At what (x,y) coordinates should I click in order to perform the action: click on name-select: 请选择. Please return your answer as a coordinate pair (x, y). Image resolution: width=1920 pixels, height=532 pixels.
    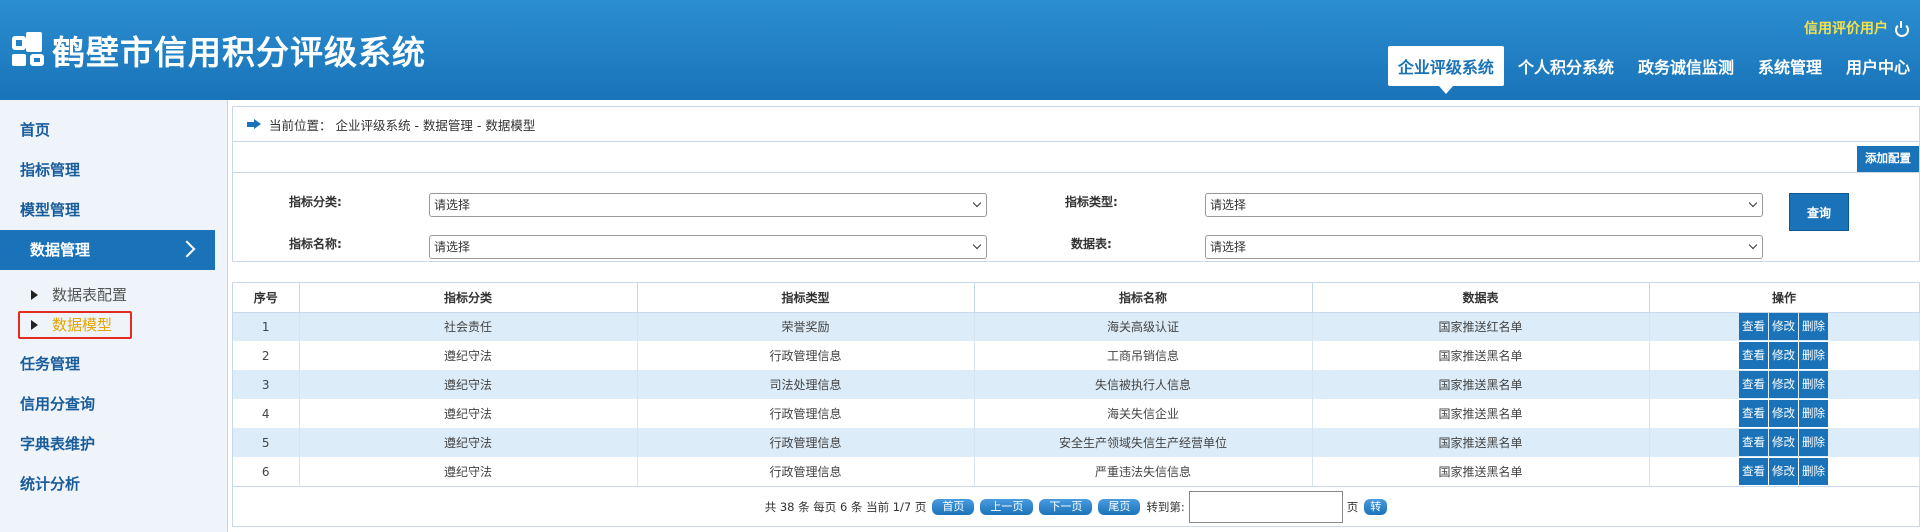
    Looking at the image, I should click on (708, 247).